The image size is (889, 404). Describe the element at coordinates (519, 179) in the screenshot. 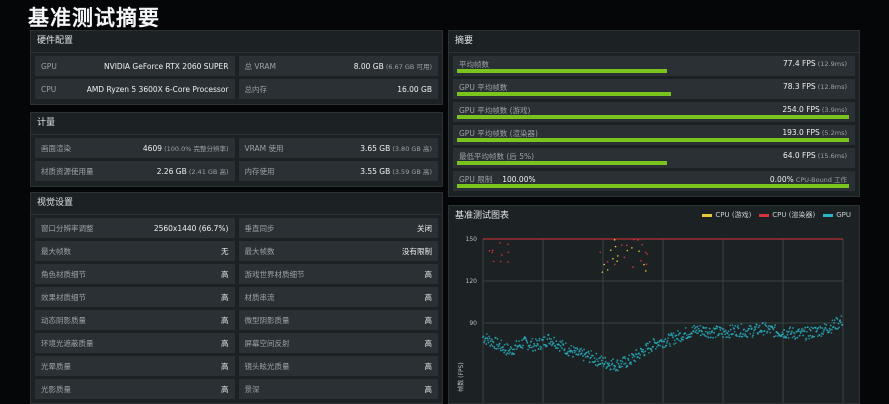

I see `summary-row-label-value: 100.00%` at that location.